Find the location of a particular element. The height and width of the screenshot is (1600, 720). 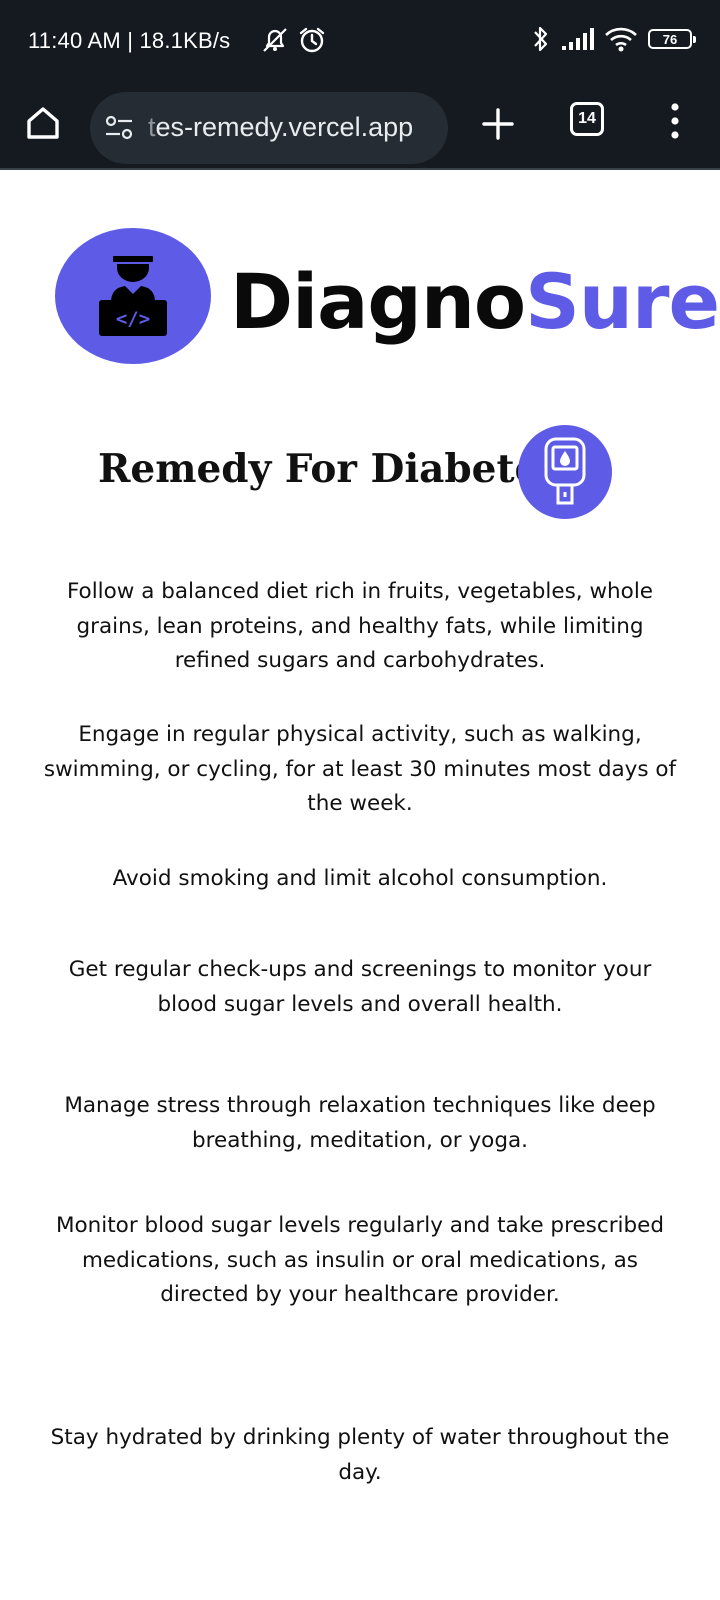

page-title: Remedy For Diabetes is located at coordinates (330, 469).